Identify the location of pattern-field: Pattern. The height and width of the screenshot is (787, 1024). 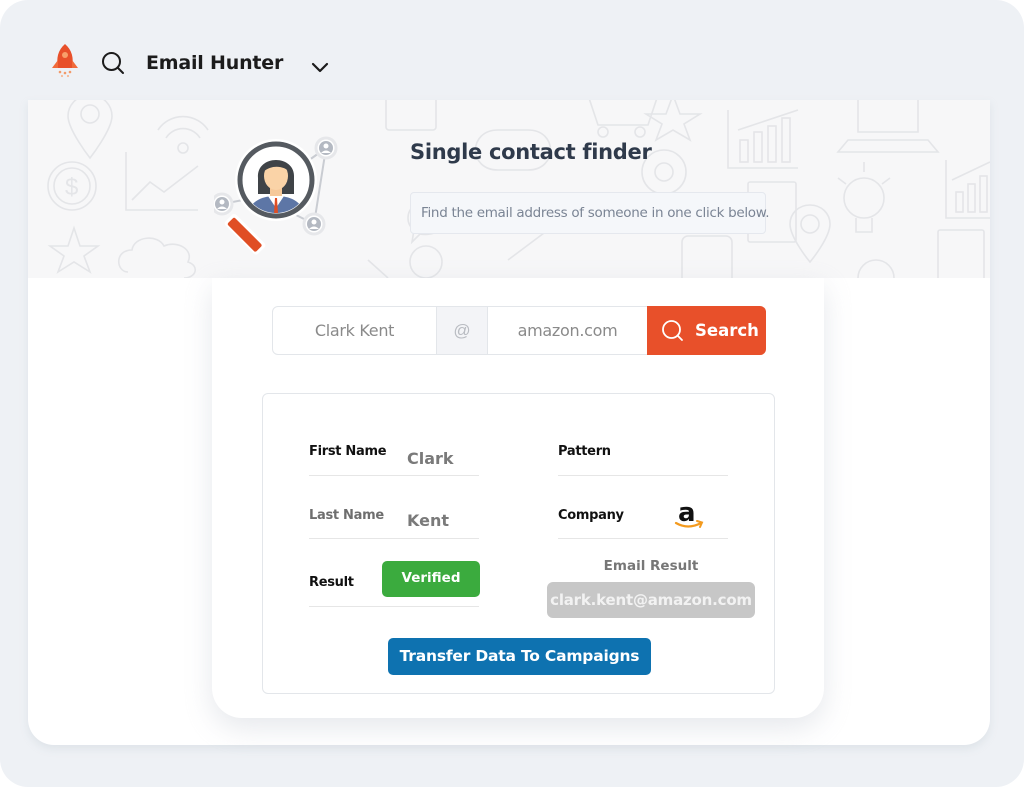
(643, 448).